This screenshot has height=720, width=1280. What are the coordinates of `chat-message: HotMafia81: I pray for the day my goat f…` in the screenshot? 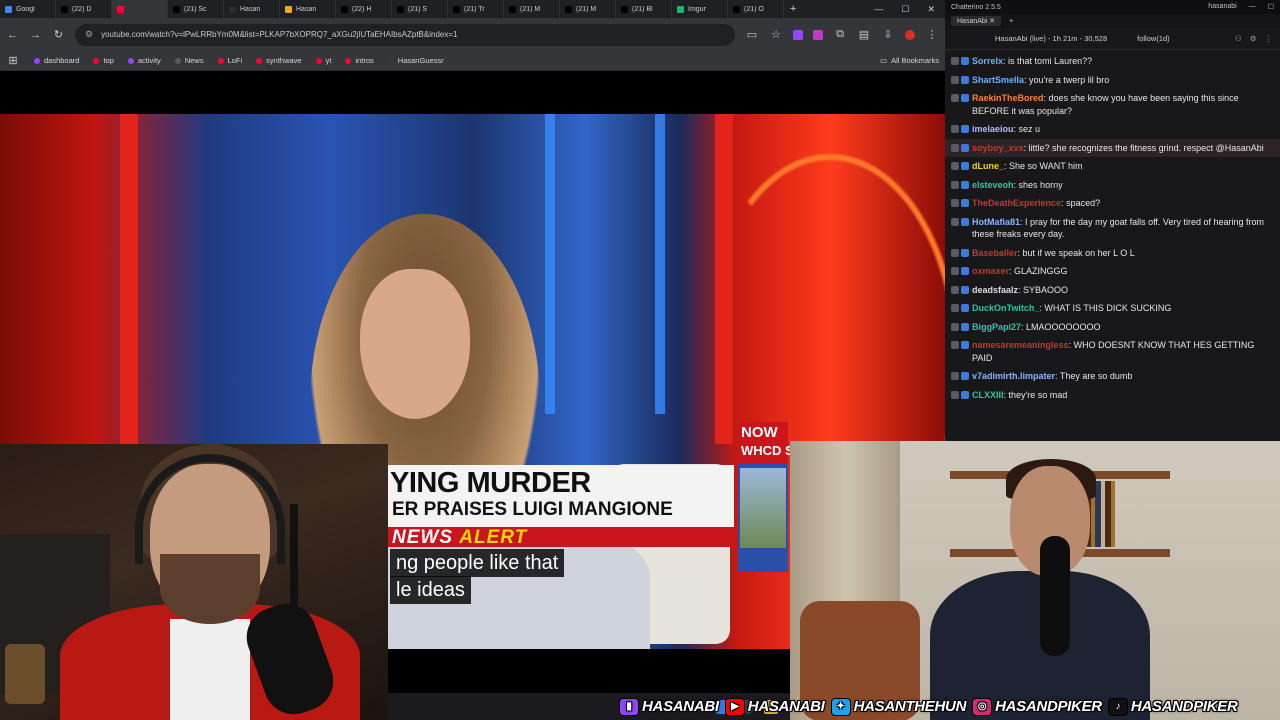 It's located at (1112, 228).